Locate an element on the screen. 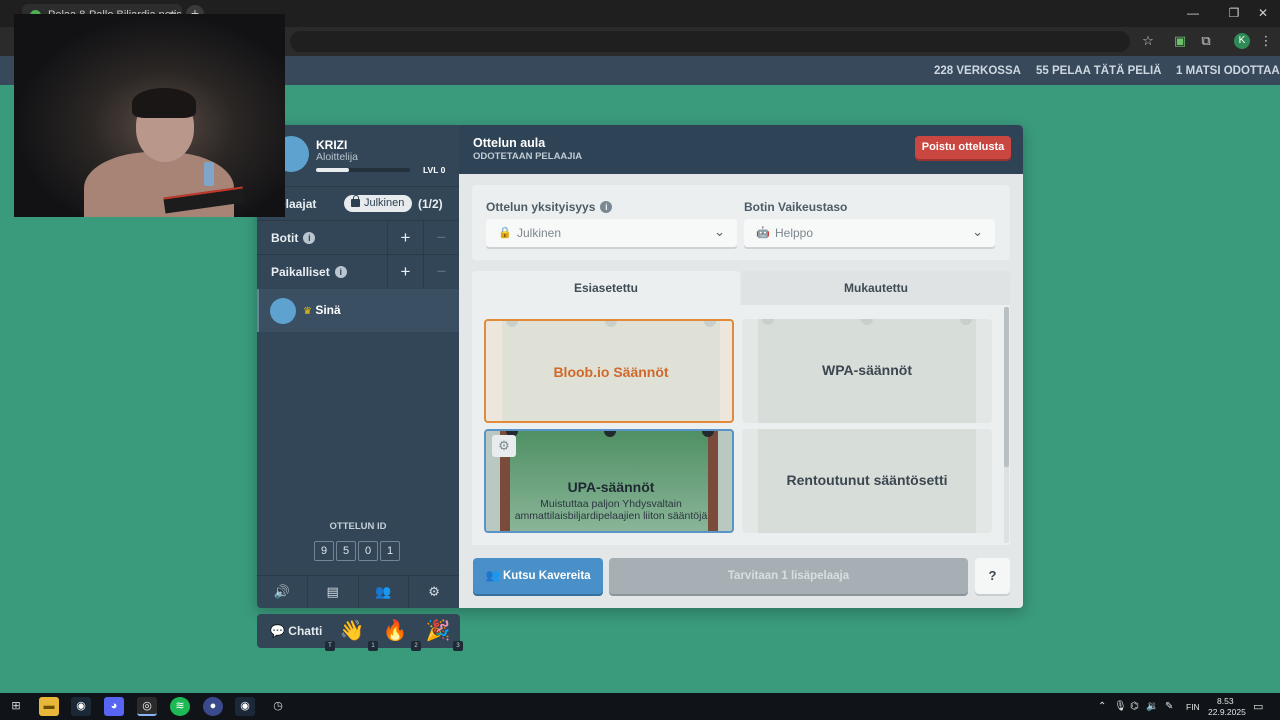 The image size is (1280, 720). rule-settings-gear-icon: ⚙ is located at coordinates (504, 446).